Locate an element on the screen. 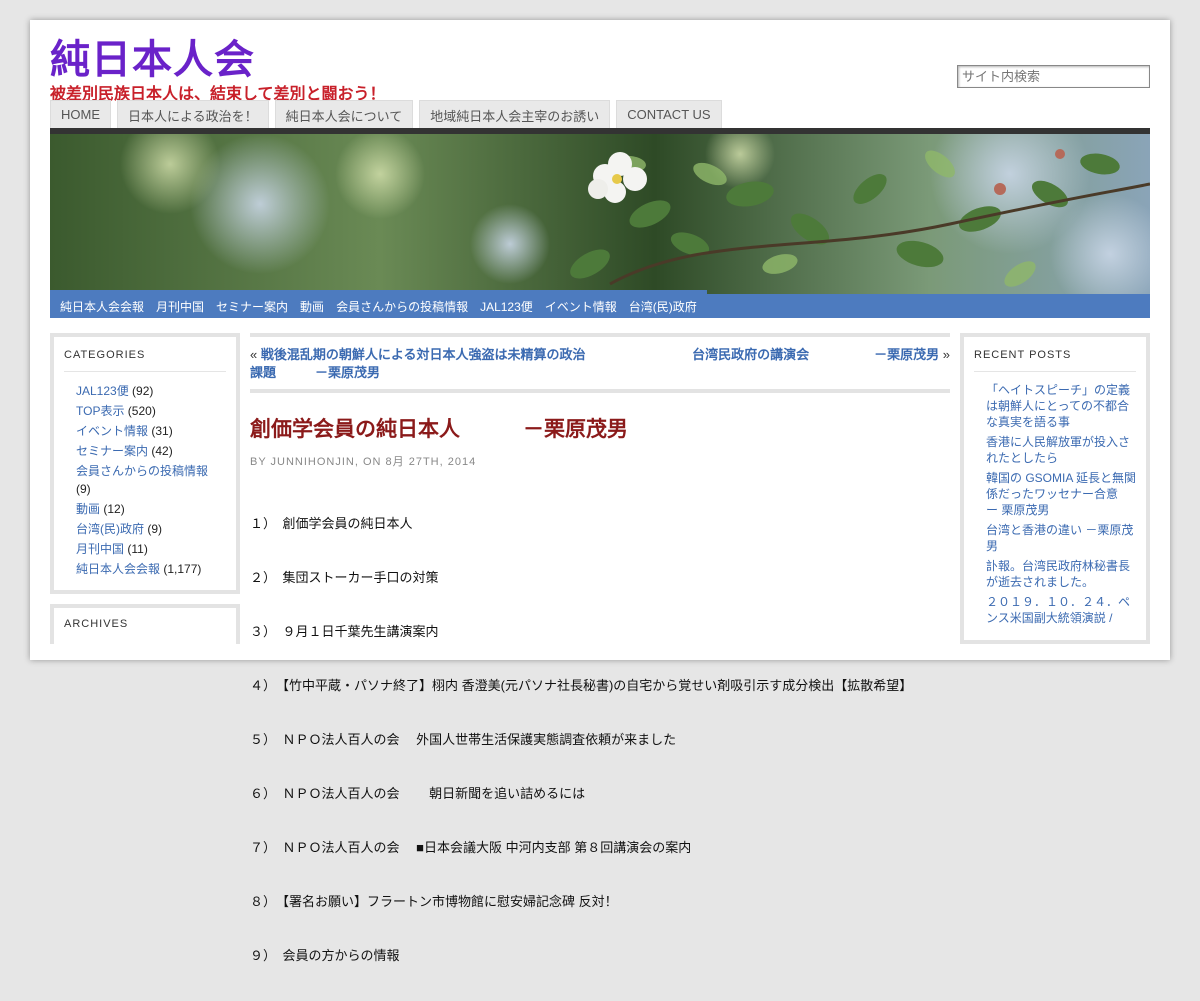 The width and height of the screenshot is (1200, 1001). next-post-title: 台湾民政府の講演会 －栗原茂男 is located at coordinates (815, 354).